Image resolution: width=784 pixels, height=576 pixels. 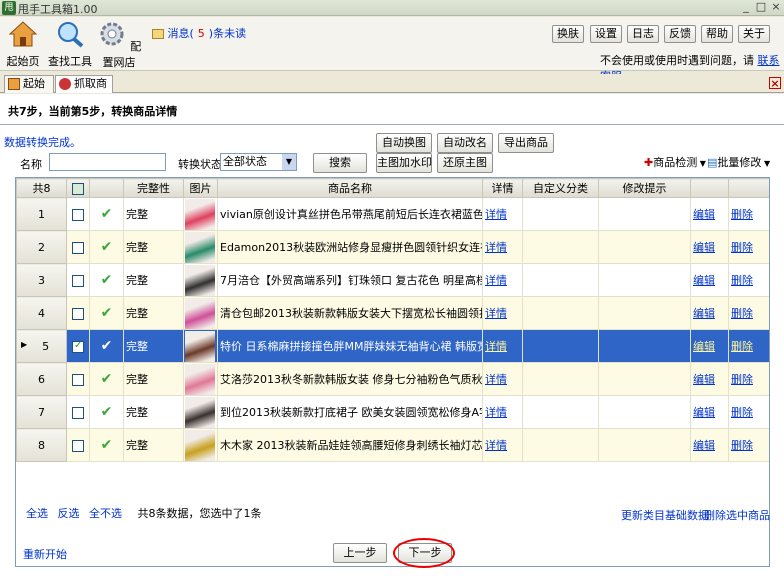 I want to click on tab-grab-products: 抓取商品, so click(x=84, y=90).